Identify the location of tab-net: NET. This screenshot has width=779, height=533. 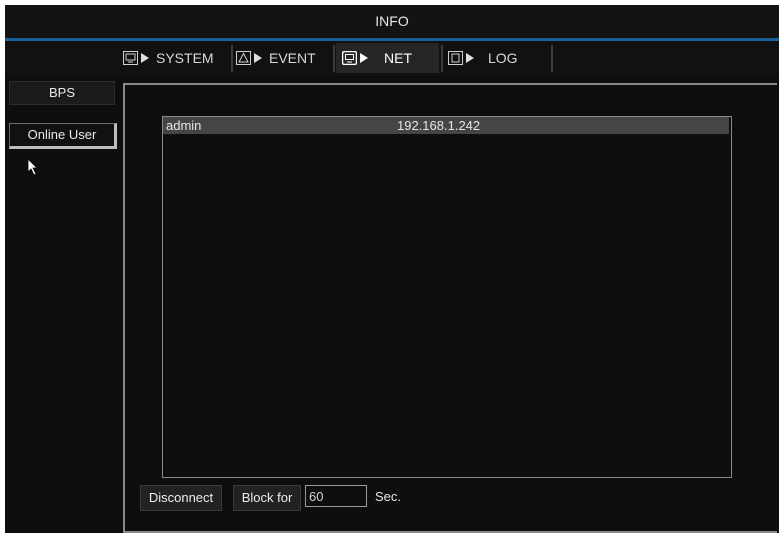
(387, 58).